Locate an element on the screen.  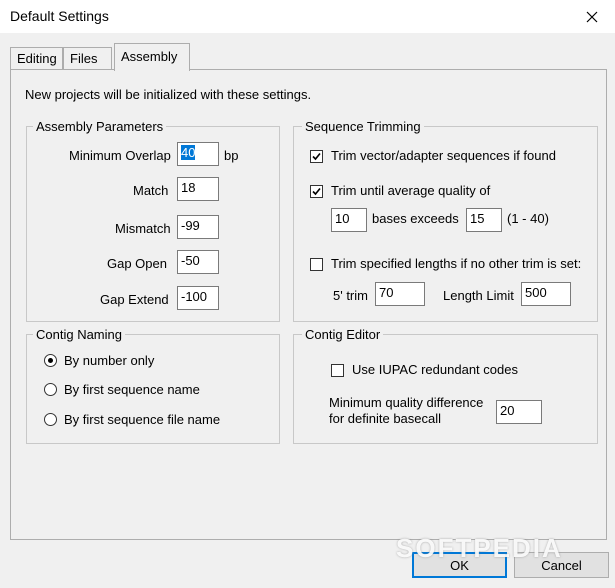
five-trim-label: 5' trim is located at coordinates (350, 295).